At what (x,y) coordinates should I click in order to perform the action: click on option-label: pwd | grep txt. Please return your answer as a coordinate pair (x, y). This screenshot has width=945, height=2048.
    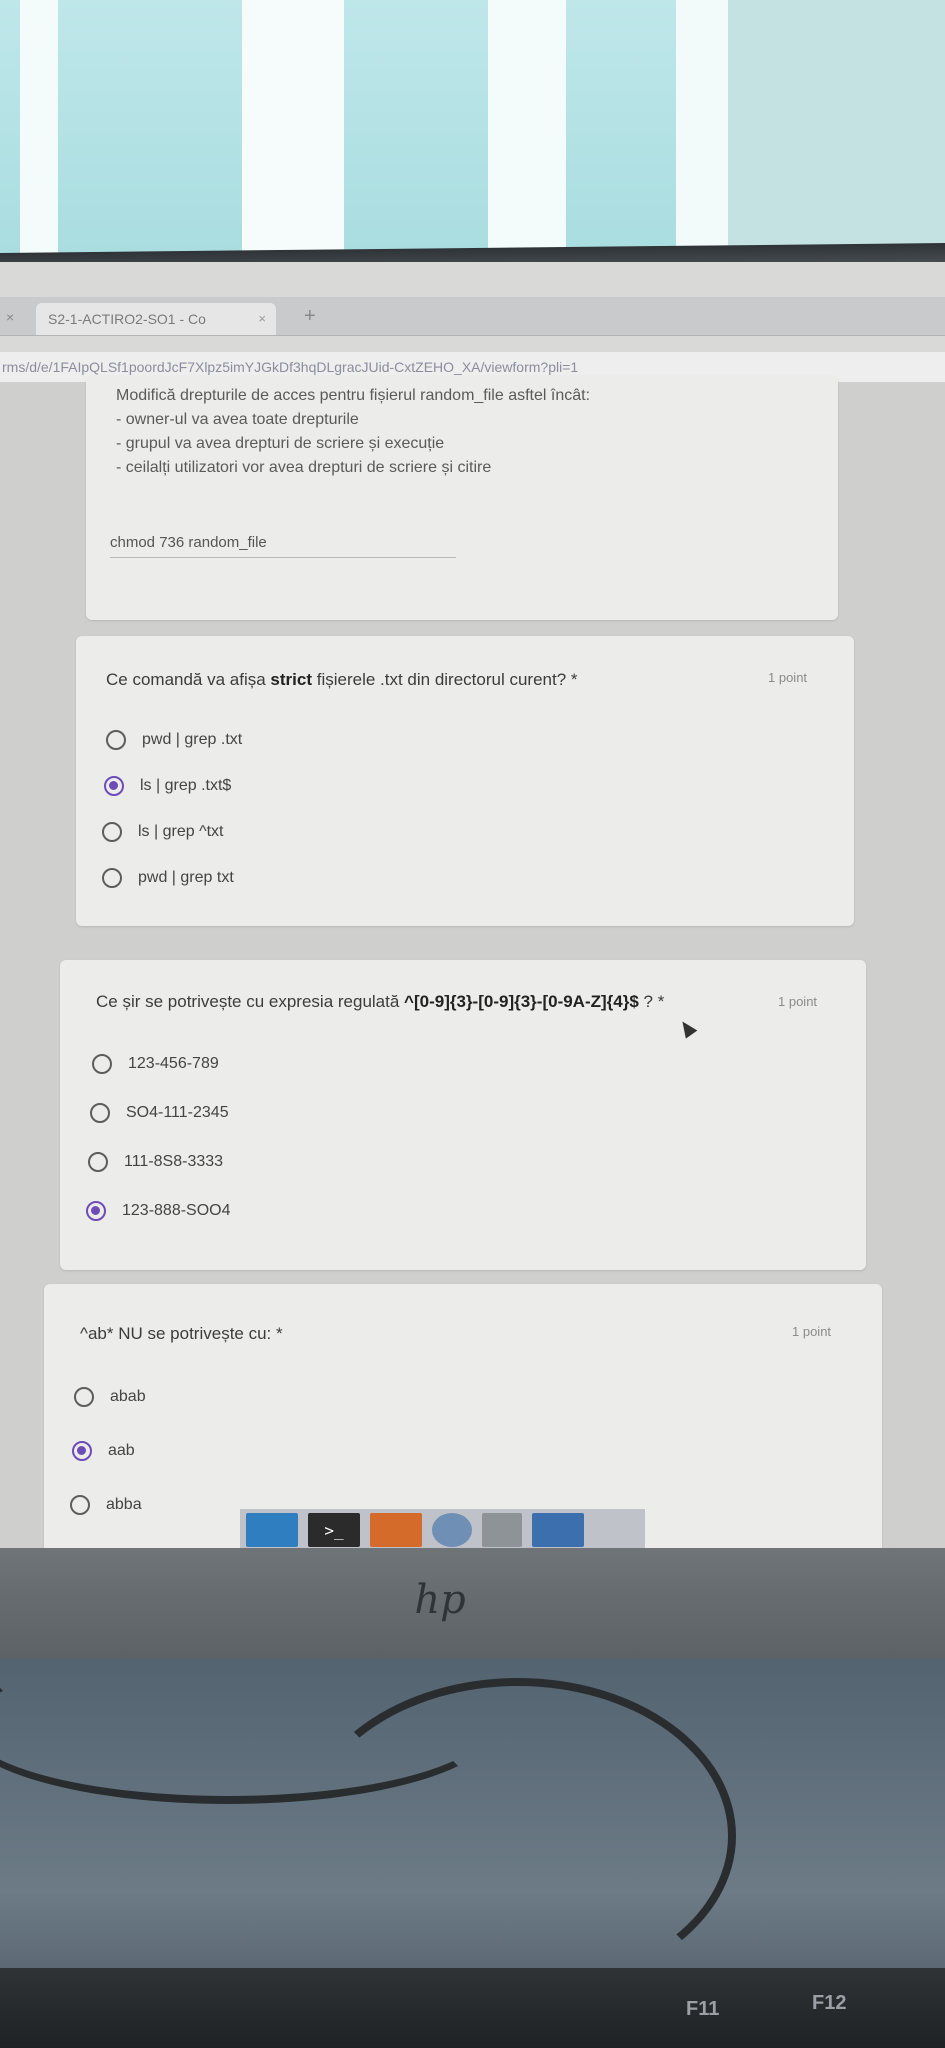
    Looking at the image, I should click on (186, 877).